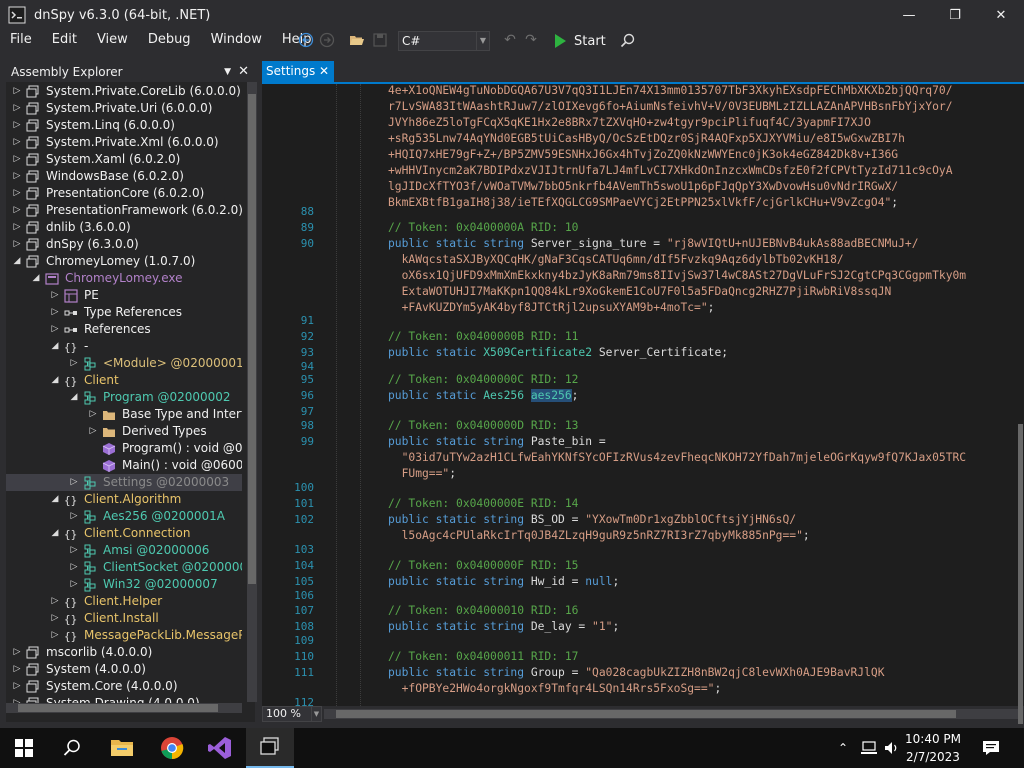 Image resolution: width=1024 pixels, height=768 pixels. What do you see at coordinates (124, 329) in the screenshot?
I see `tree-item: ▷ References` at bounding box center [124, 329].